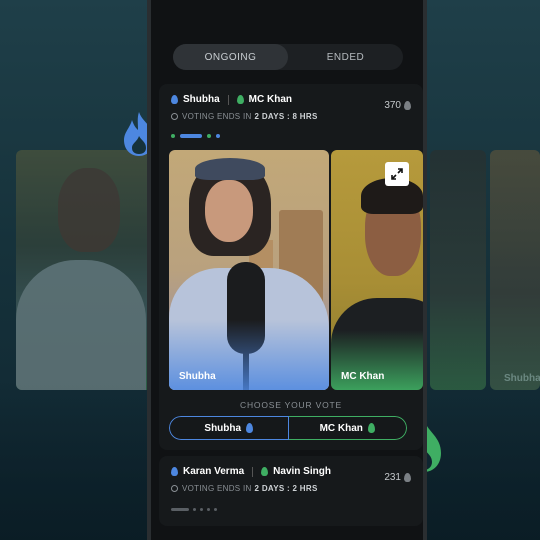 The image size is (540, 540). I want to click on video-player-2: MC Khan, so click(377, 270).